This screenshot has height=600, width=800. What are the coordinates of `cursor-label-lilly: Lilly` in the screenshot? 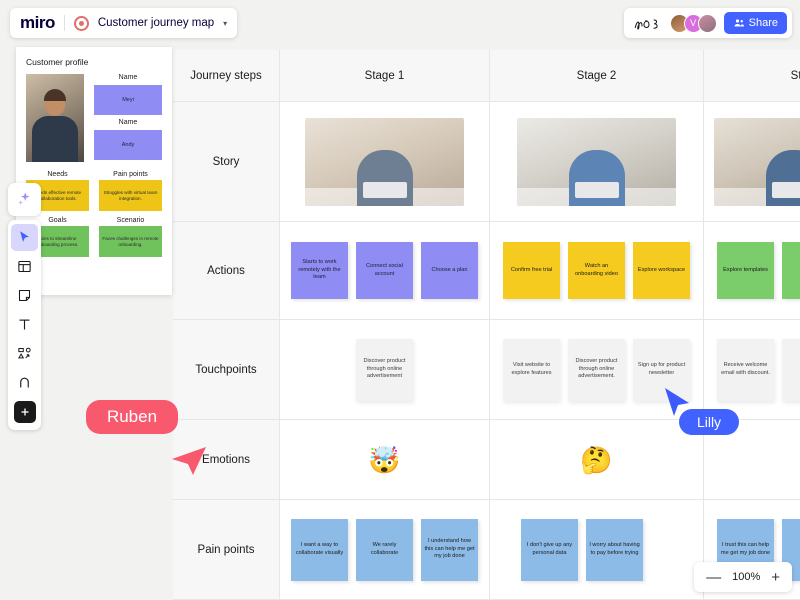 It's located at (709, 422).